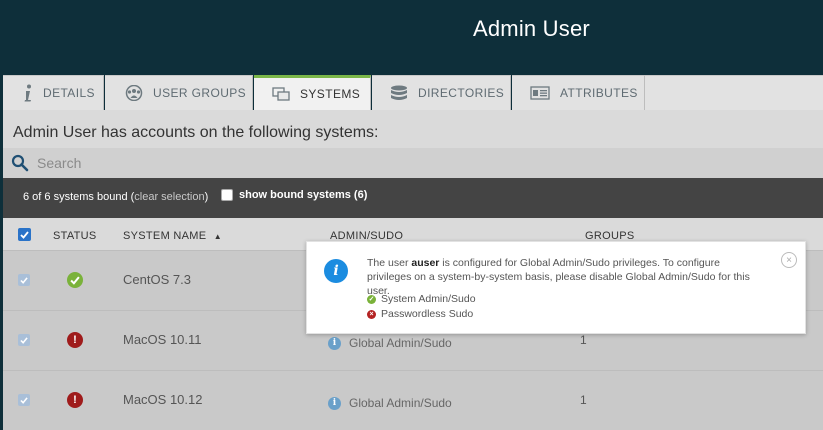 This screenshot has width=823, height=430. I want to click on search-input, so click(287, 163).